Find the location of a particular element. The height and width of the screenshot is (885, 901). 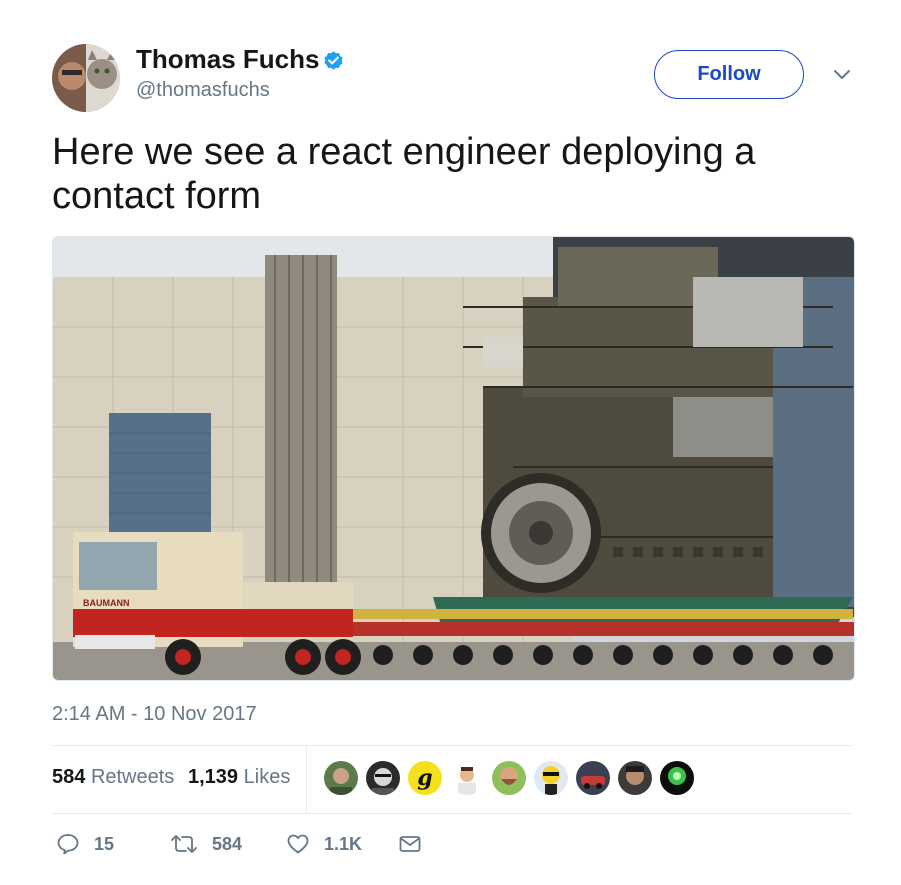

avatar-car-icon is located at coordinates (593, 778).